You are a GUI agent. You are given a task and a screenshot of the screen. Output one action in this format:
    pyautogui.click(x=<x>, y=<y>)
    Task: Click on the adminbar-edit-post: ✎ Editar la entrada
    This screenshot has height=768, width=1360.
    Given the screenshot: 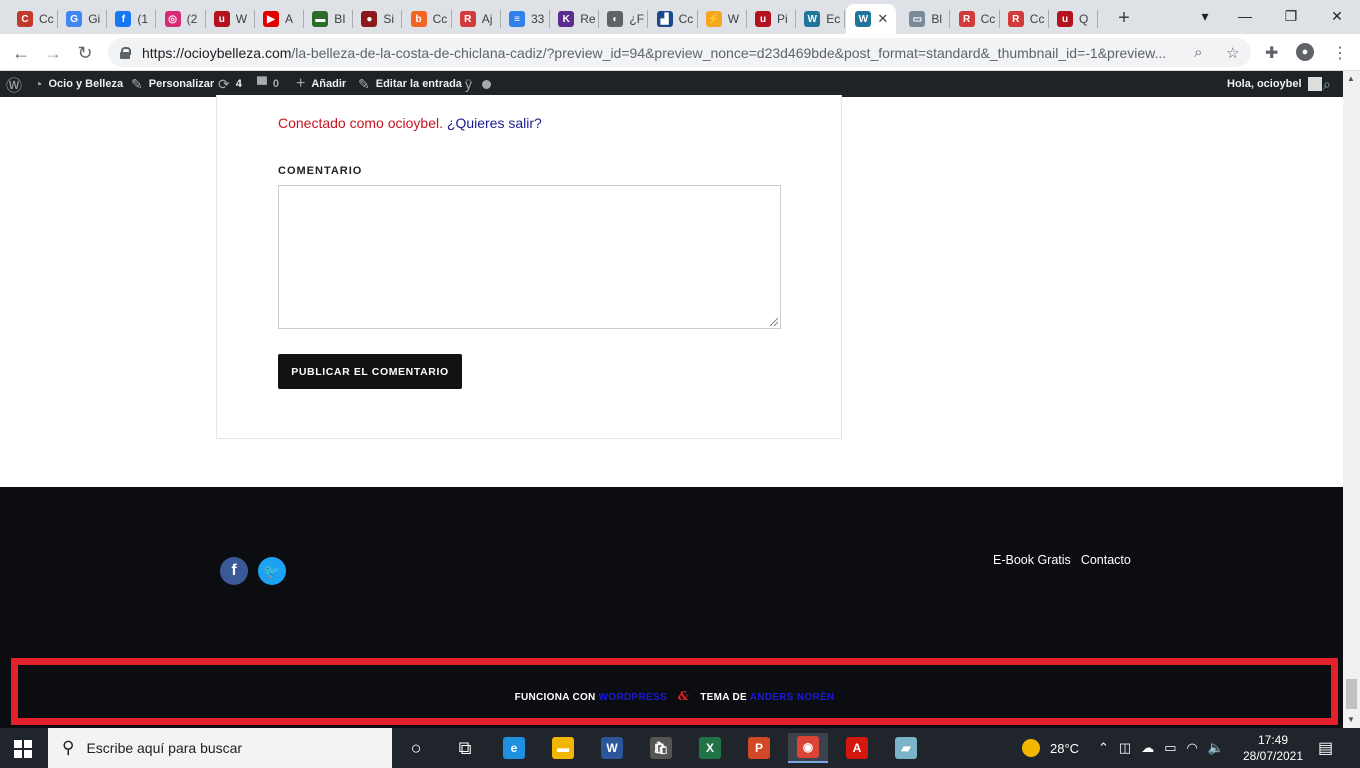 What is the action you would take?
    pyautogui.click(x=410, y=84)
    